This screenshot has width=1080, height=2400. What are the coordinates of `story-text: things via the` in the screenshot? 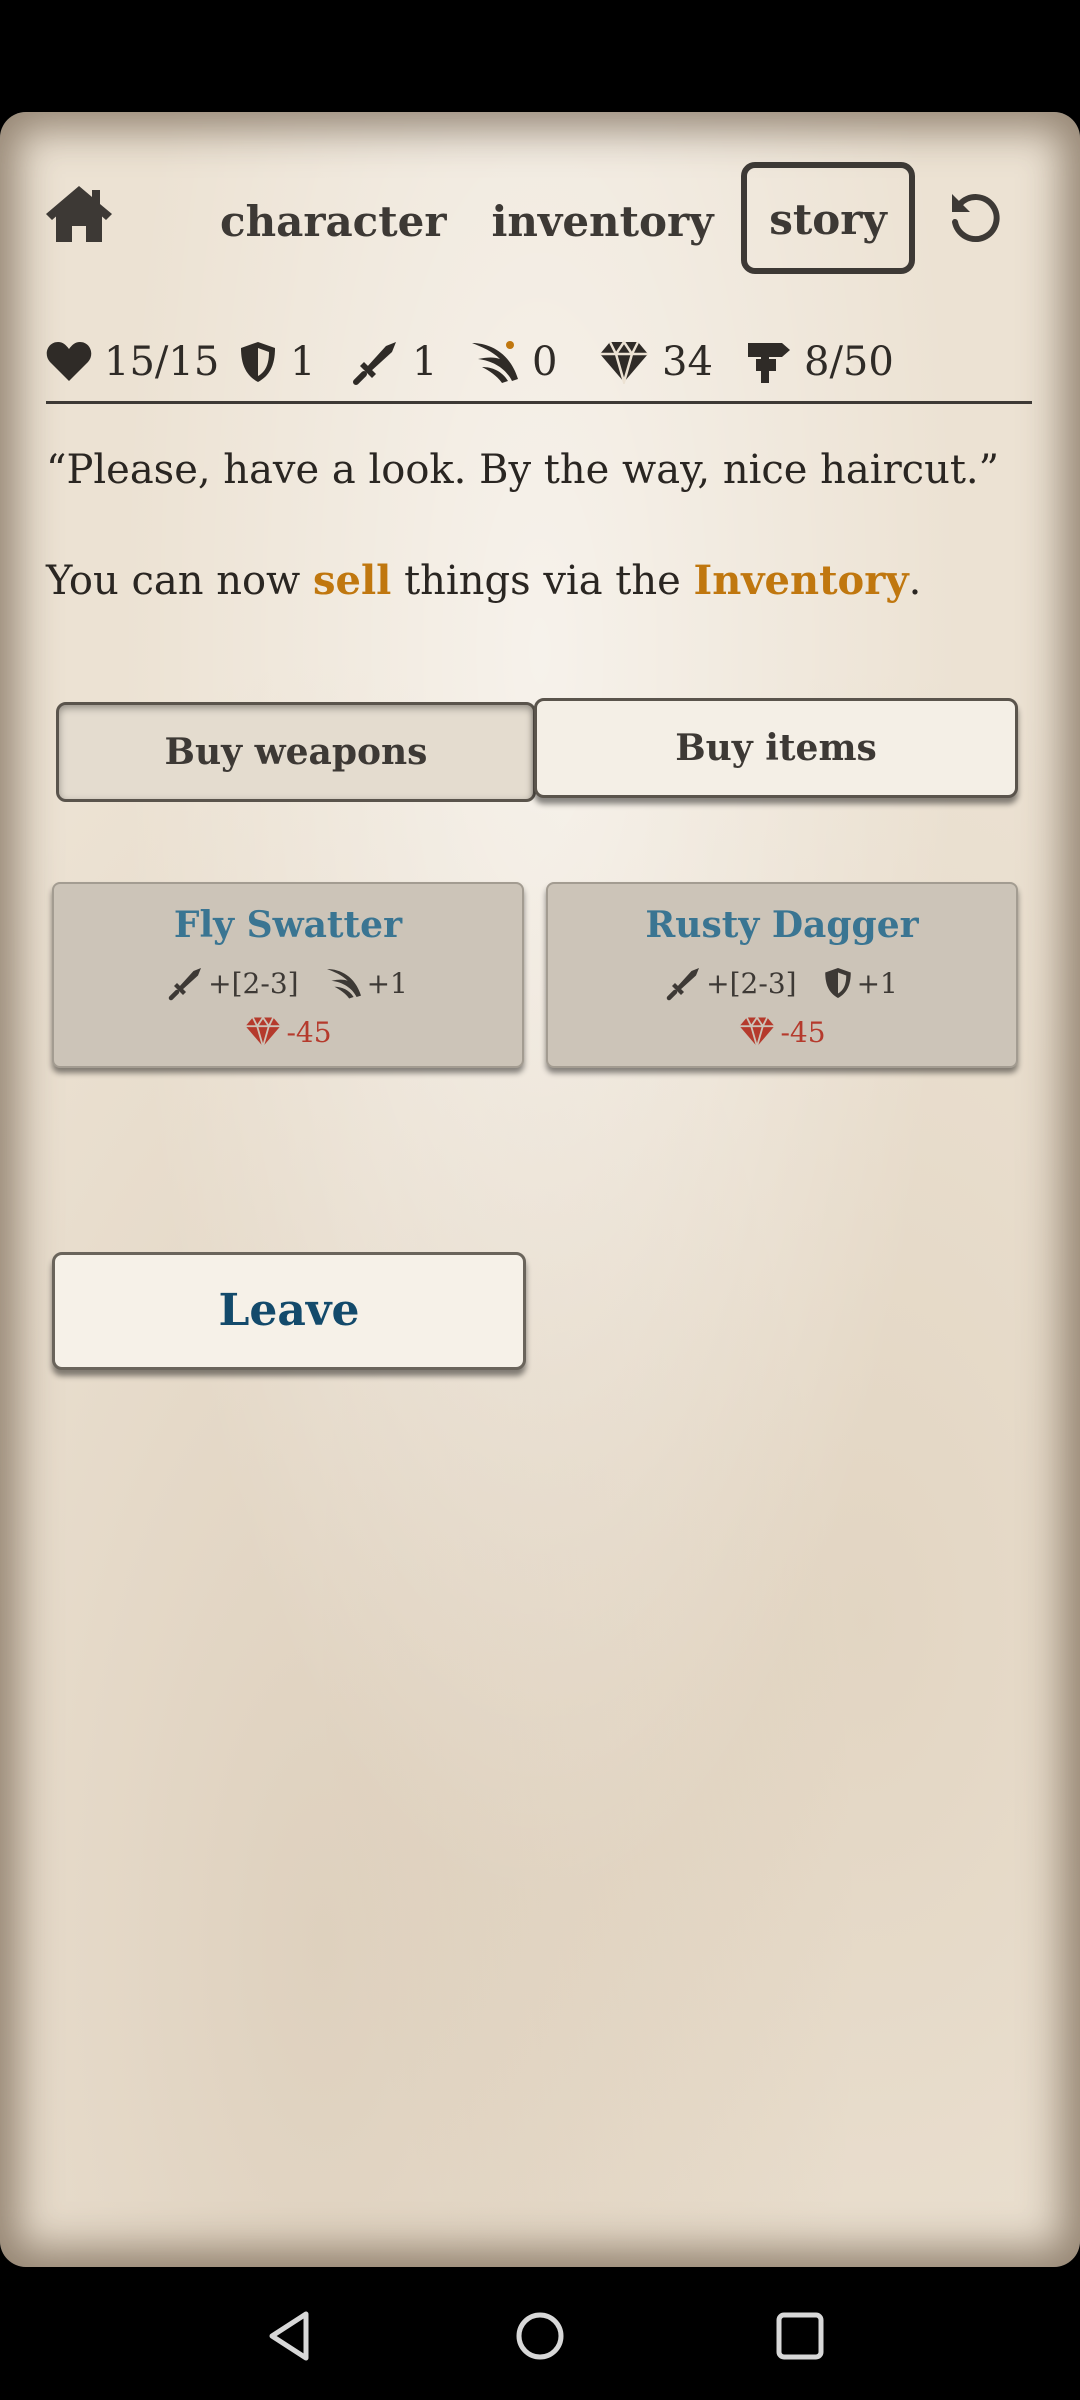 It's located at (542, 581).